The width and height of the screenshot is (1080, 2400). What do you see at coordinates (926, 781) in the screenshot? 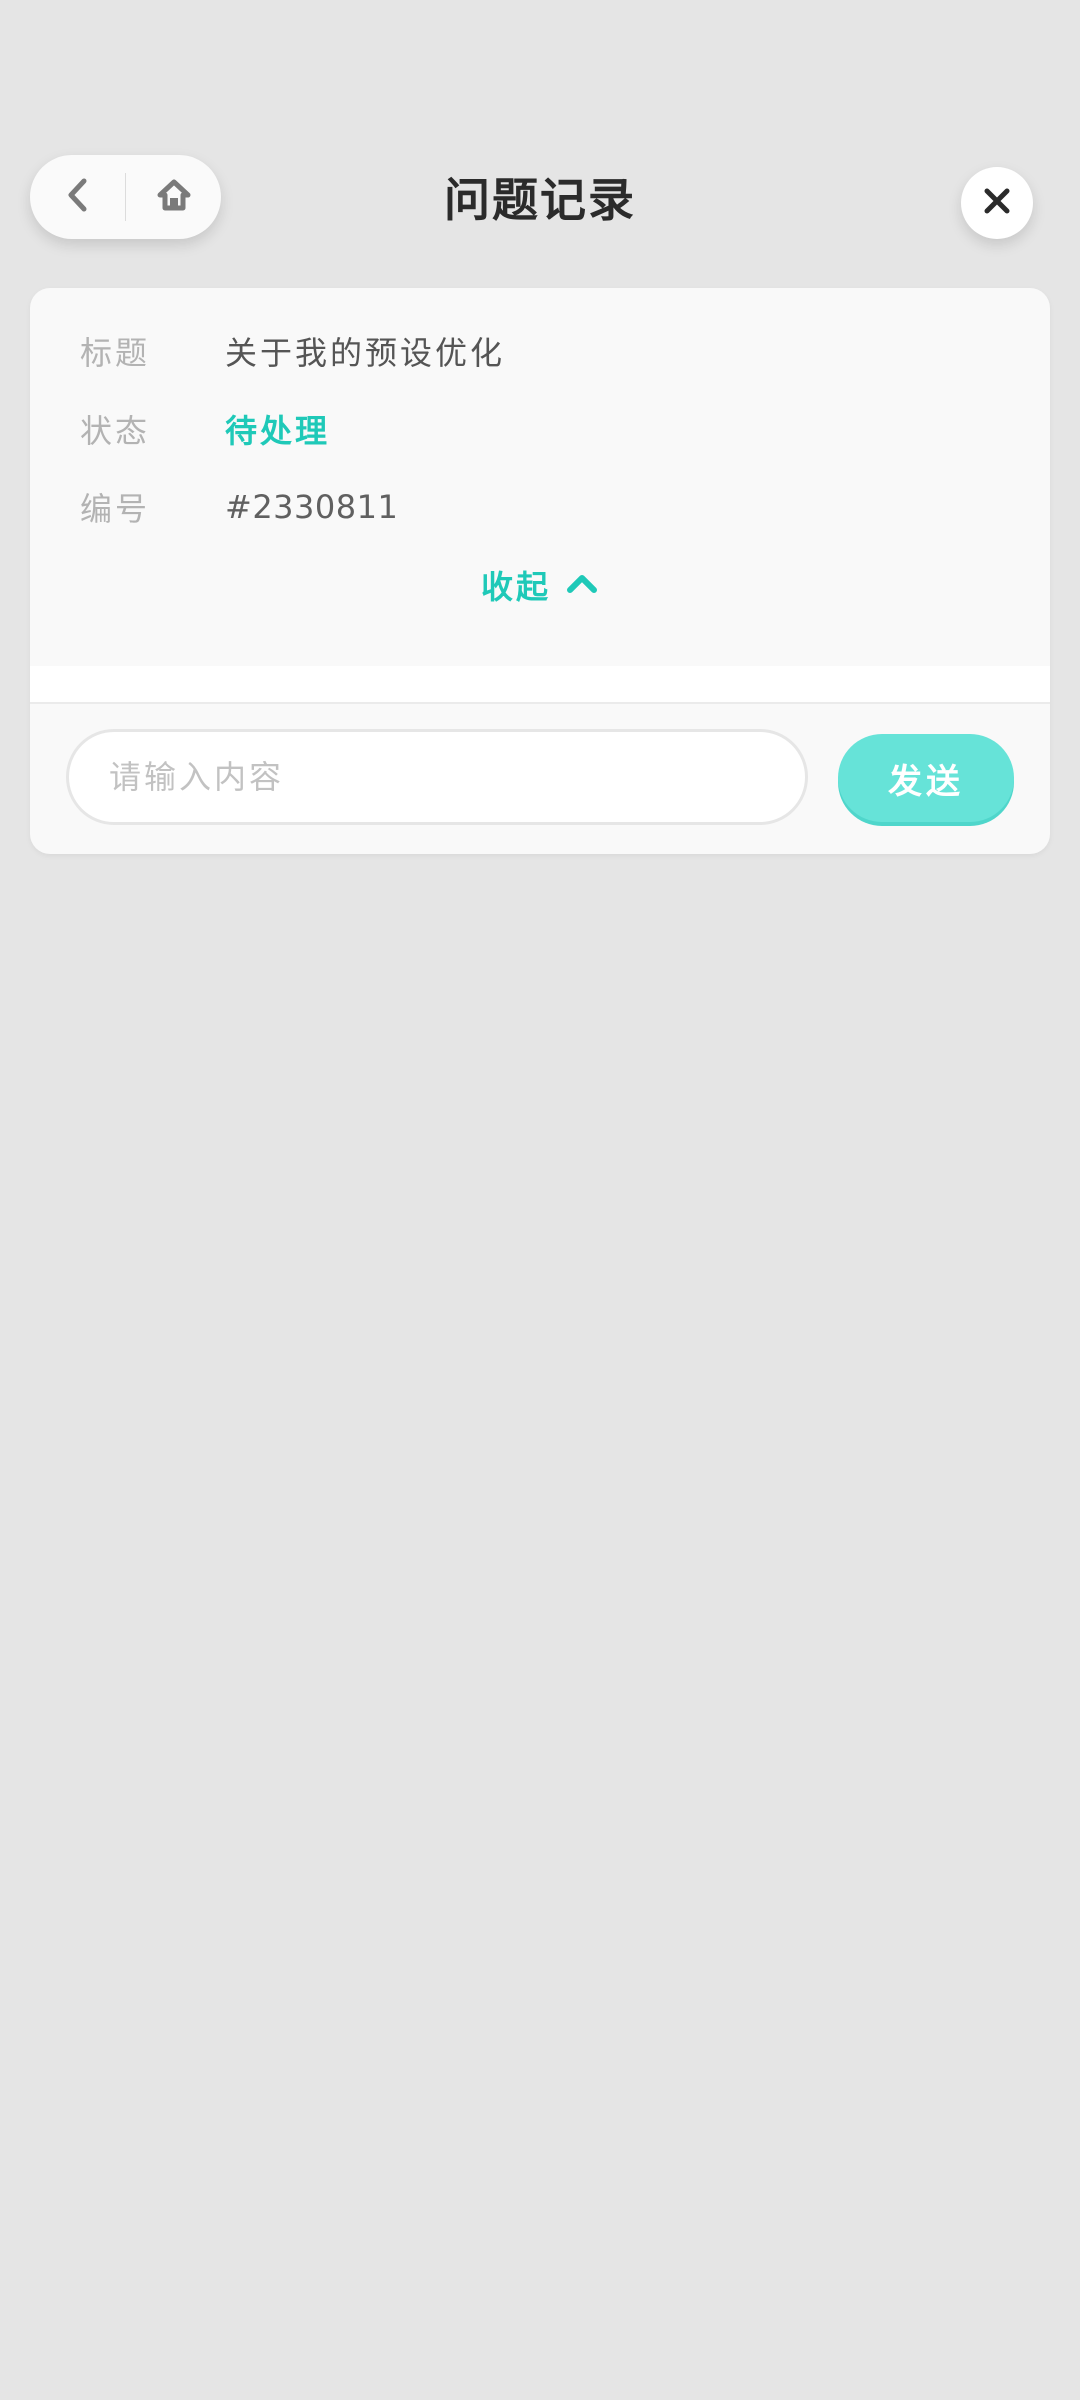
I see `send-label: 发送` at bounding box center [926, 781].